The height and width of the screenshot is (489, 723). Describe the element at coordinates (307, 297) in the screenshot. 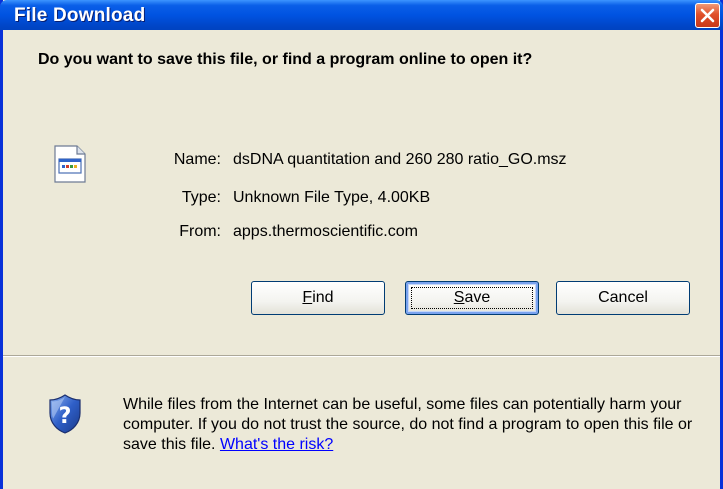

I see `find-accel: F` at that location.